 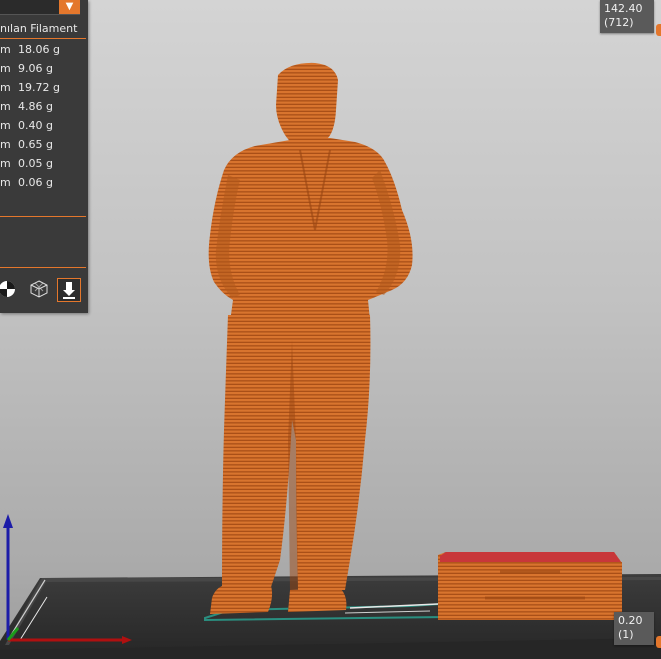 I want to click on legend-row-weight: 0.05 g, so click(x=35, y=163).